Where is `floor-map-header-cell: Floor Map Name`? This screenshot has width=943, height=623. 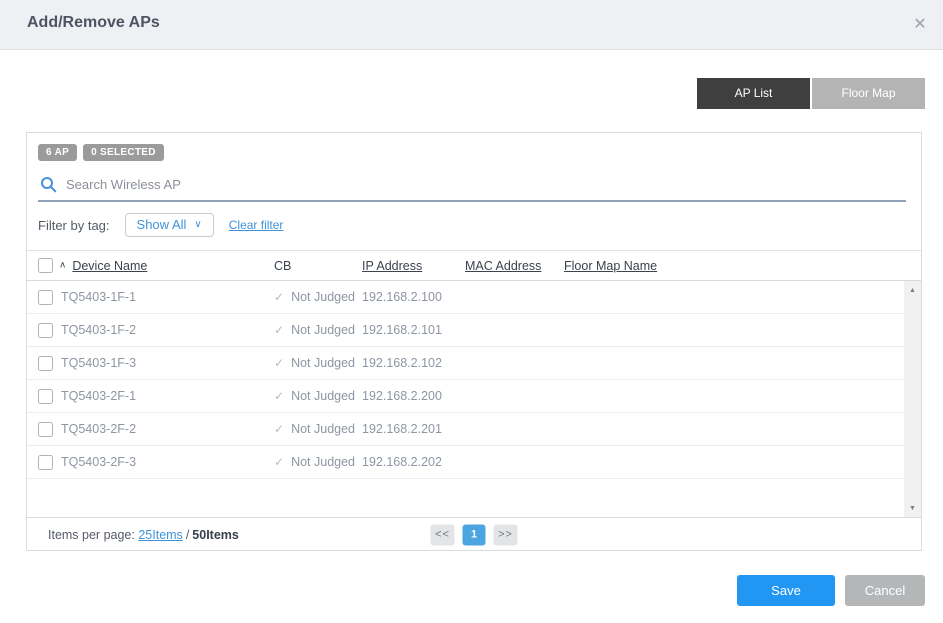 floor-map-header-cell: Floor Map Name is located at coordinates (742, 266).